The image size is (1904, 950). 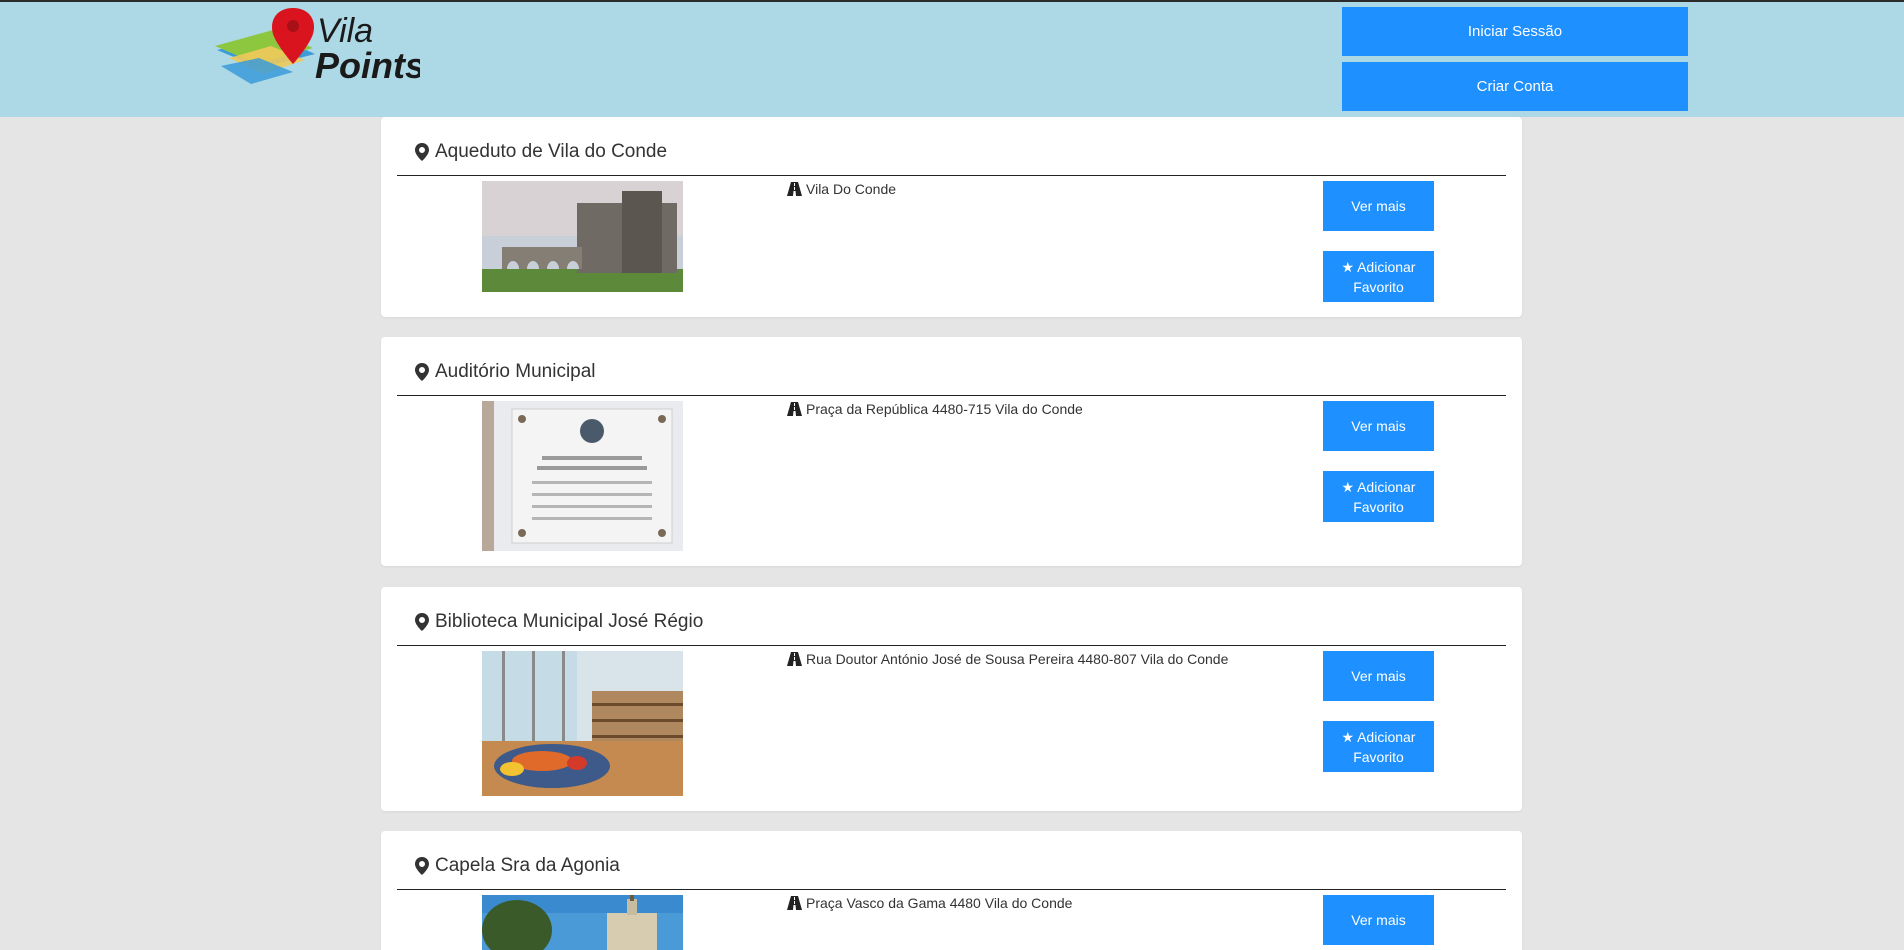 I want to click on login-button: Iniciar Sessão, so click(x=1515, y=31).